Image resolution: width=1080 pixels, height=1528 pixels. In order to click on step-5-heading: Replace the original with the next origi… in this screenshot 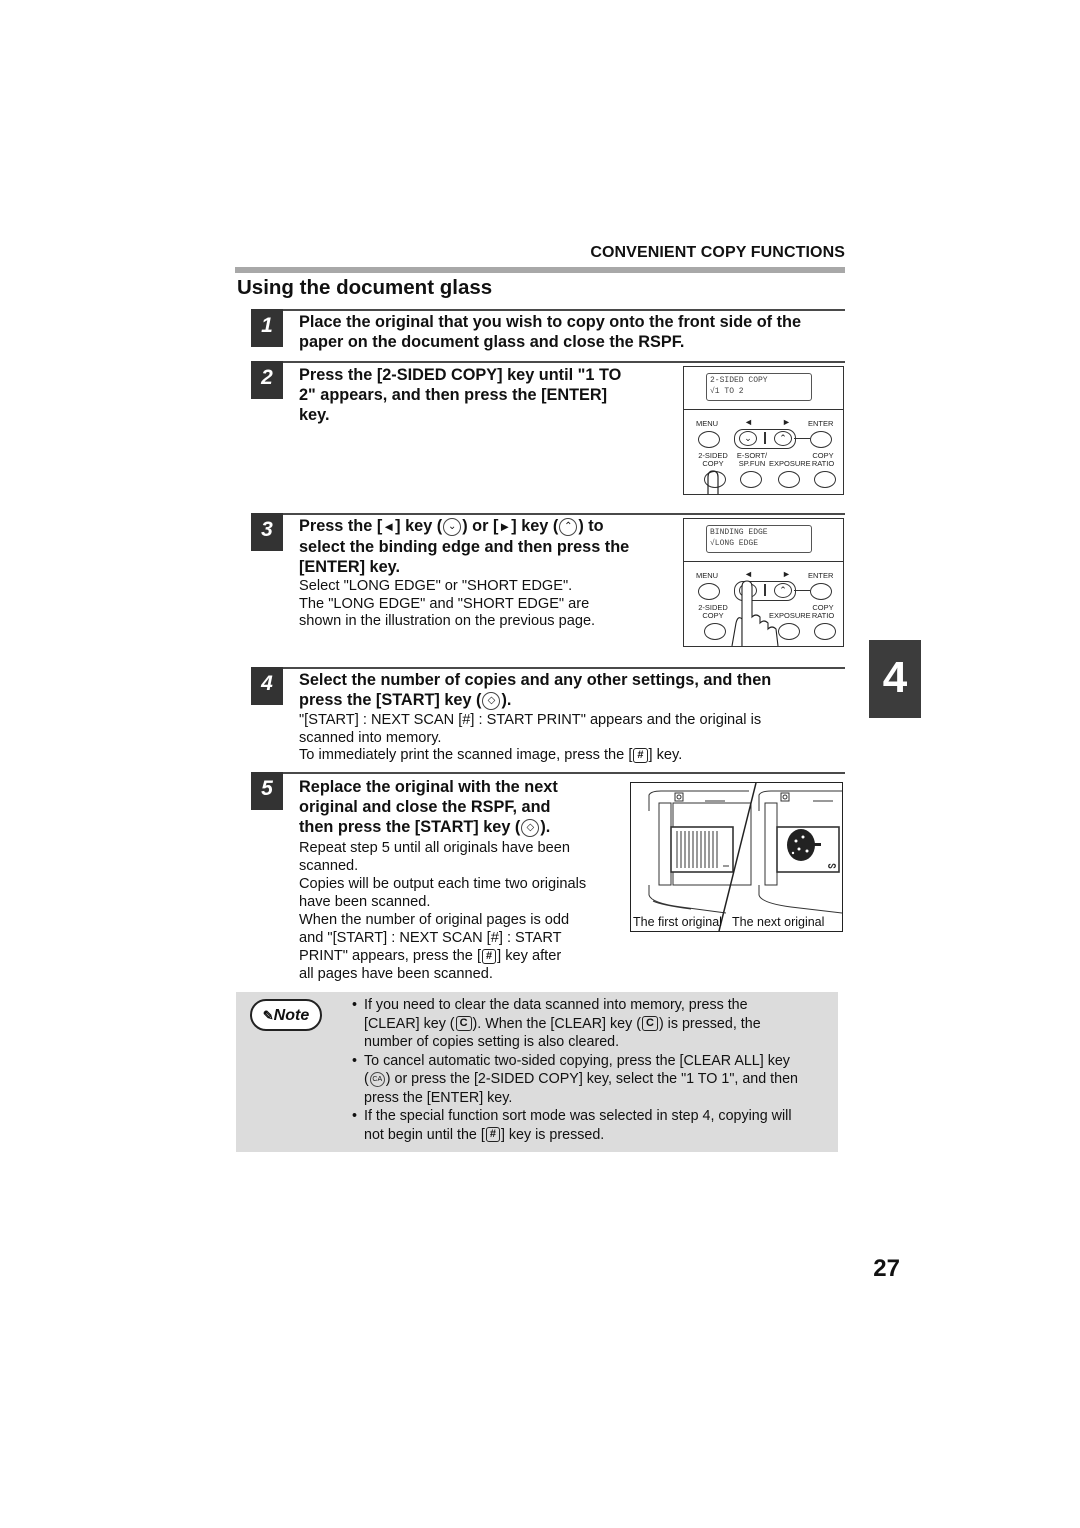, I will do `click(464, 807)`.